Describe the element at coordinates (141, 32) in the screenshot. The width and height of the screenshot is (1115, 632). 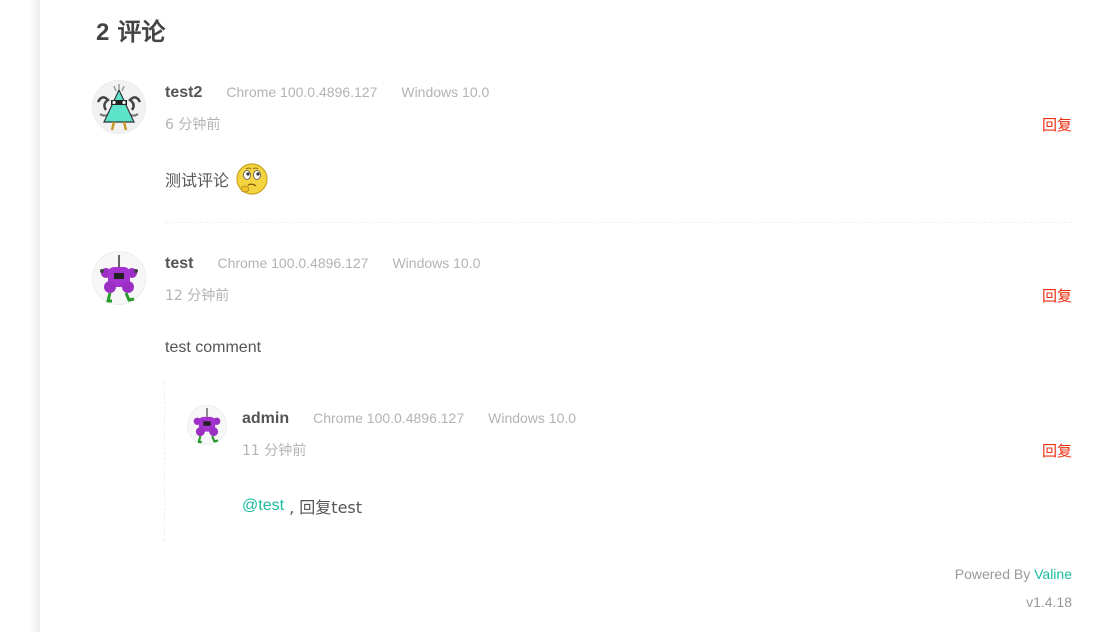
I see `comments-heading-label: 评论` at that location.